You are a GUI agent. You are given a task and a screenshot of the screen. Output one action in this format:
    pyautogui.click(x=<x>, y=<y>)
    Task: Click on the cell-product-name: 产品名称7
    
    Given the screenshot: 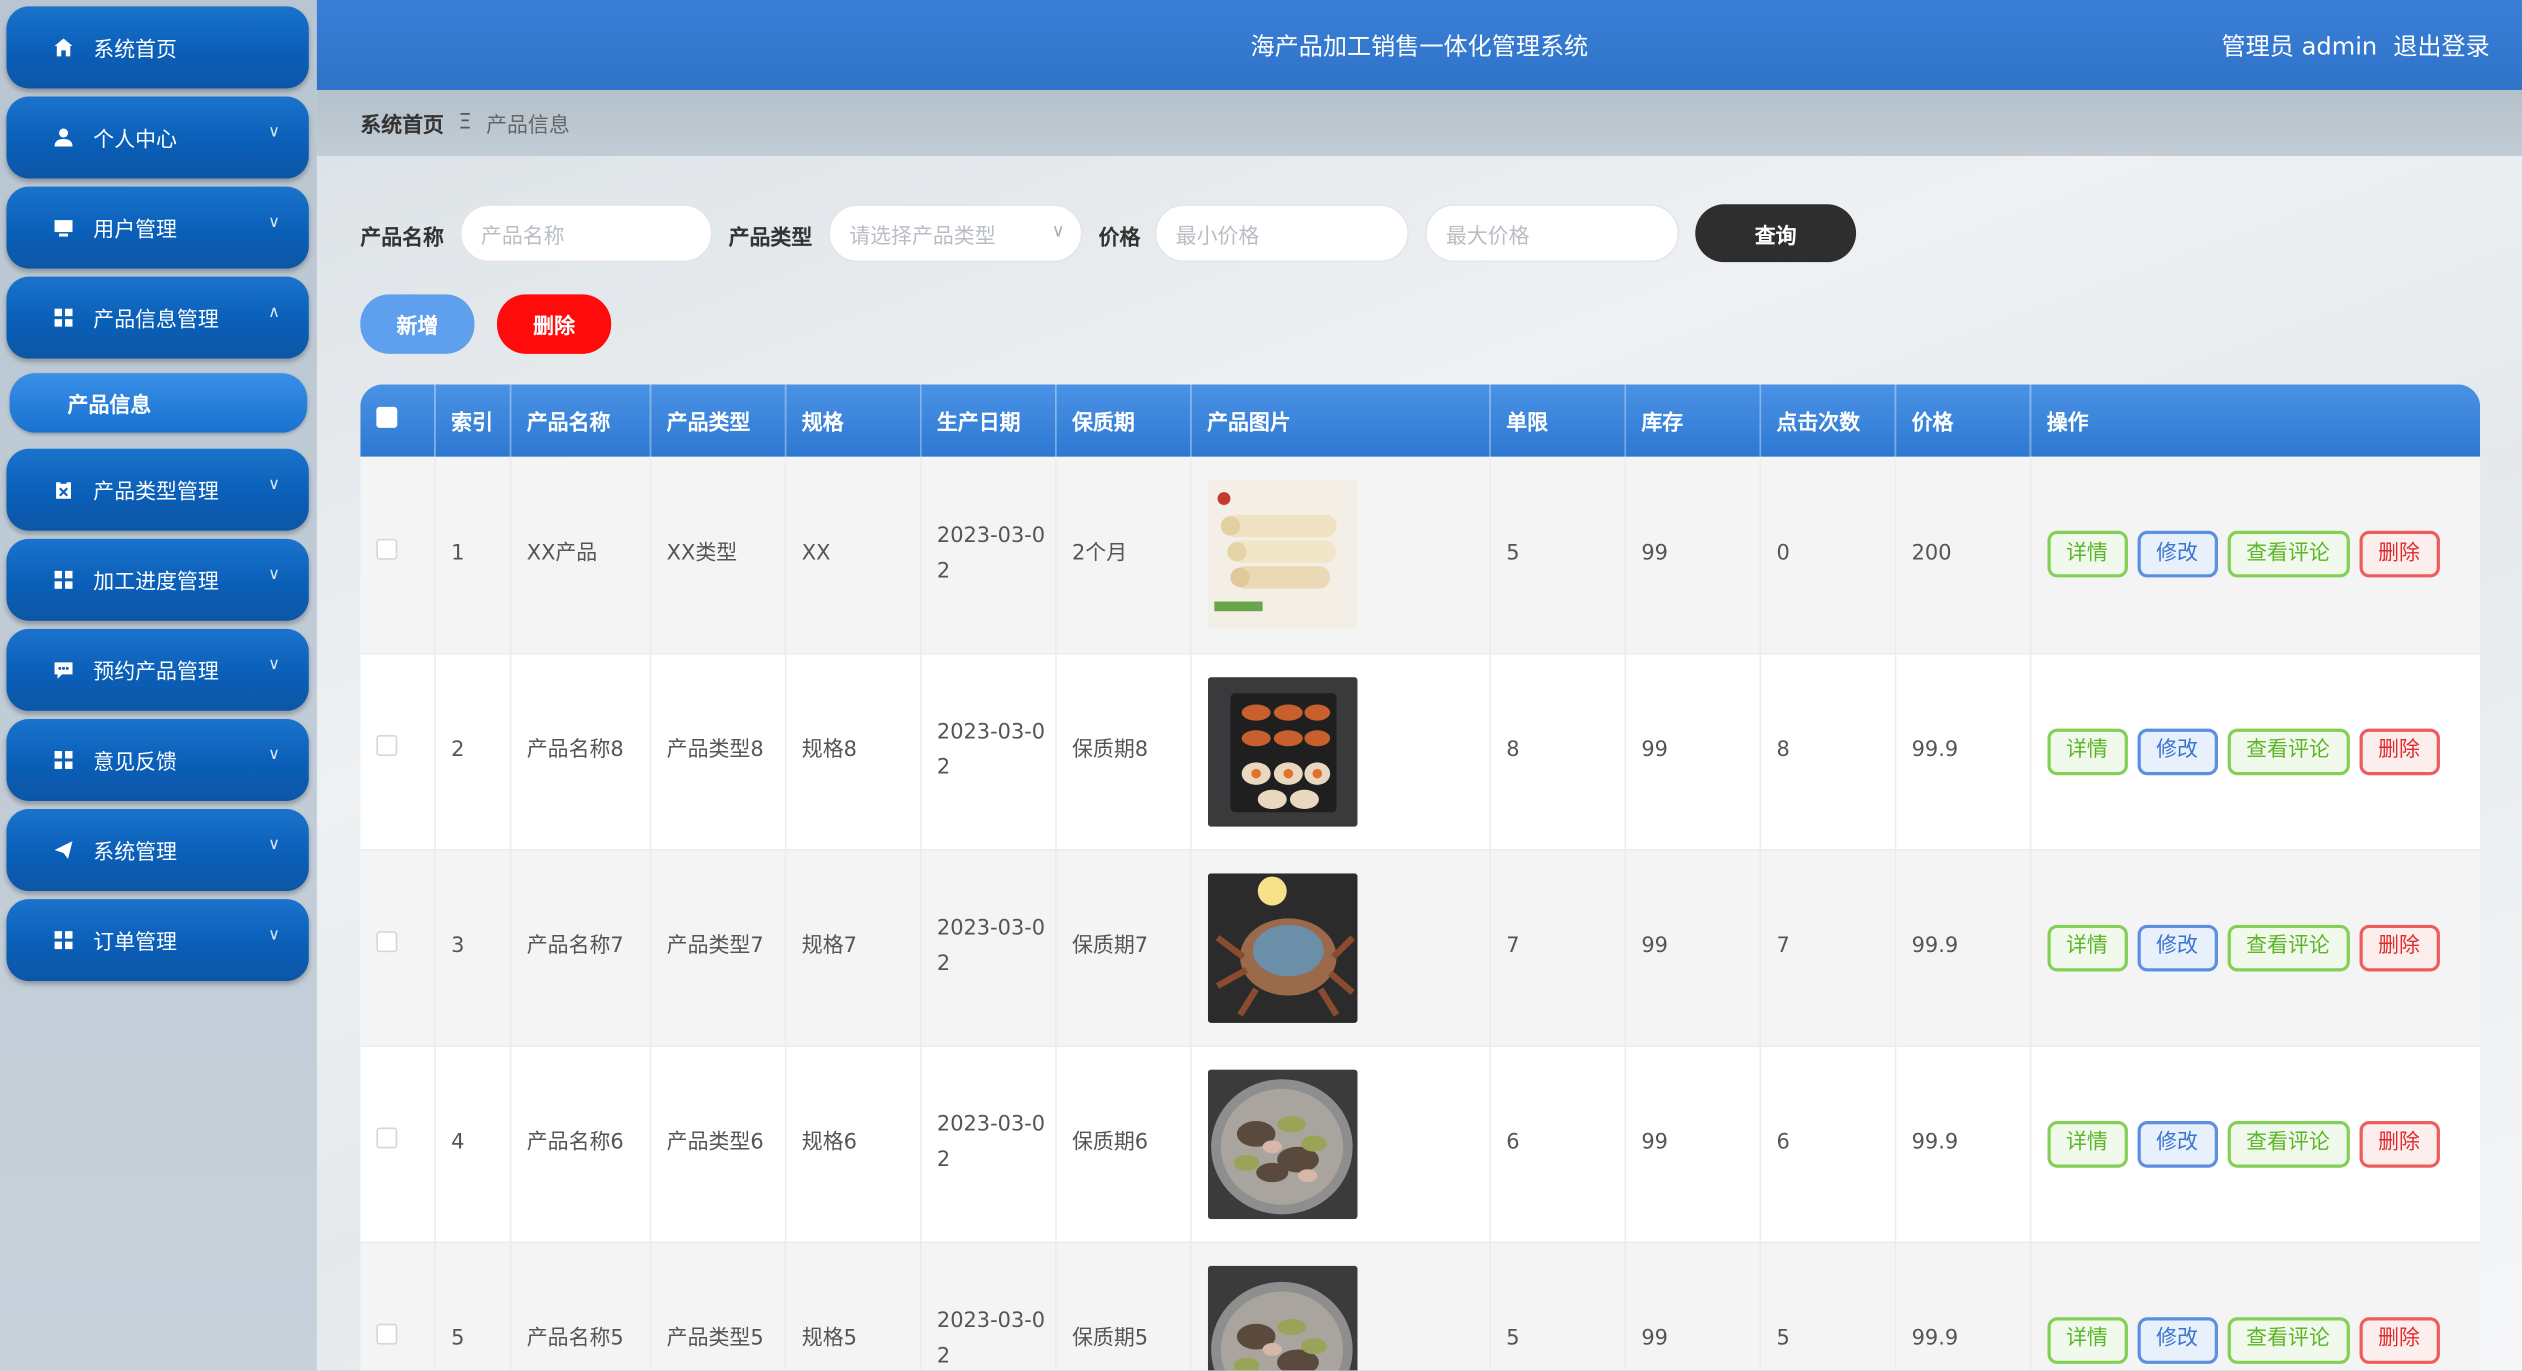 What is the action you would take?
    pyautogui.click(x=580, y=948)
    